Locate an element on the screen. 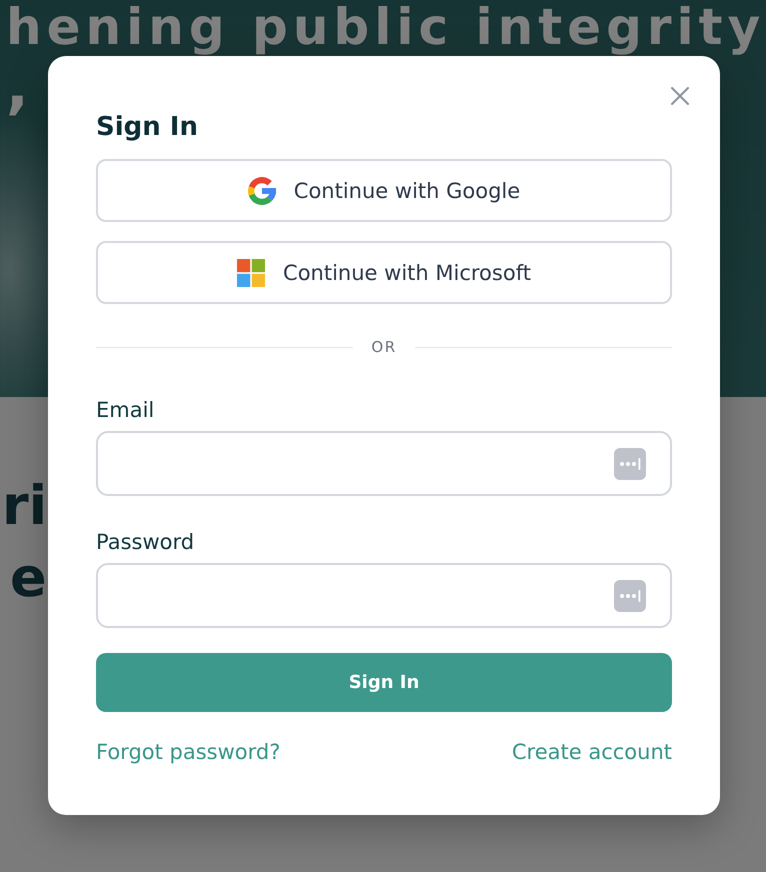 The image size is (766, 872). section-heading: e is located at coordinates (28, 578).